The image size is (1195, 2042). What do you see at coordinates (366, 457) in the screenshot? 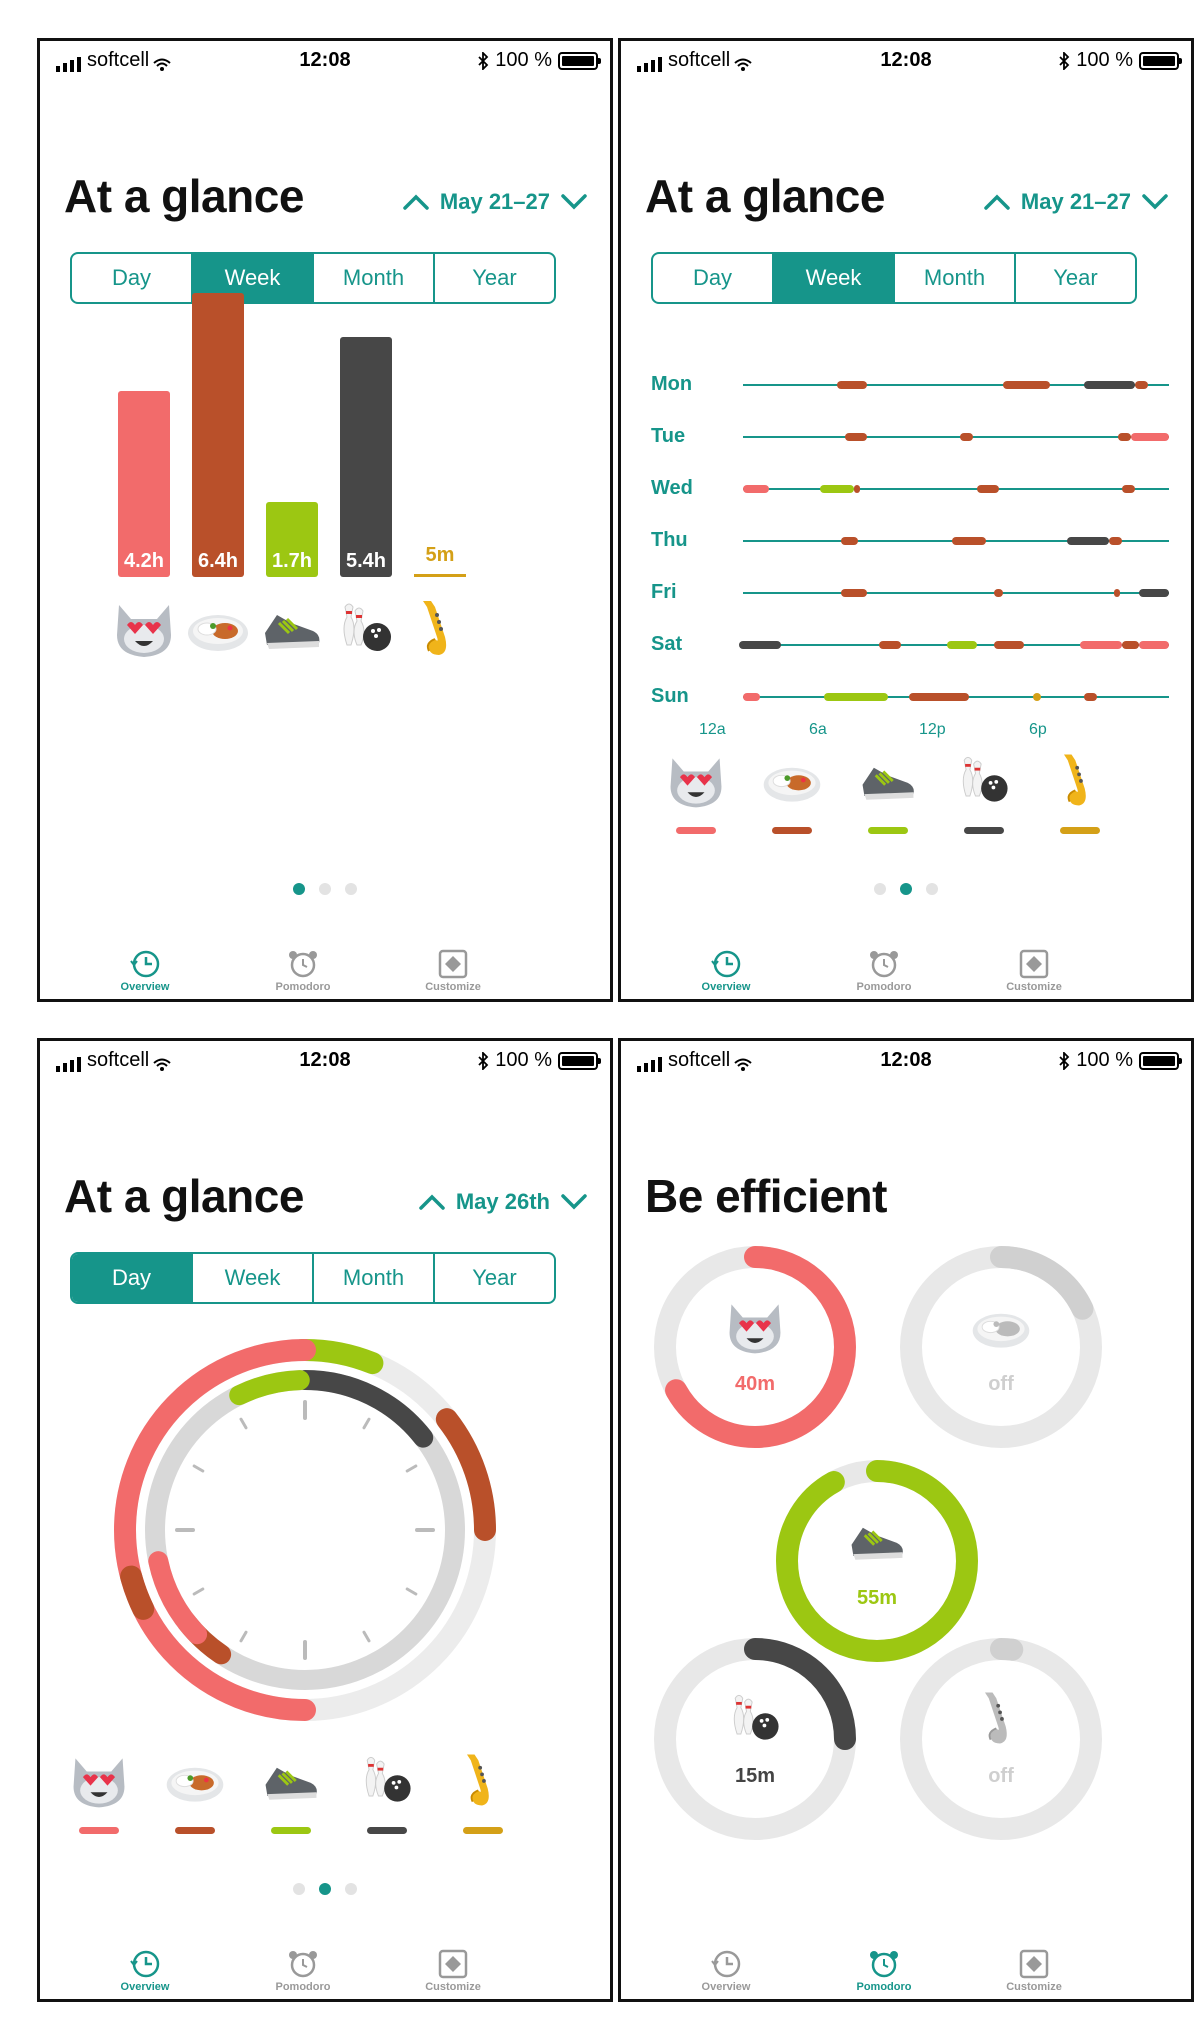
I see `bar-bowling: 5.4h` at bounding box center [366, 457].